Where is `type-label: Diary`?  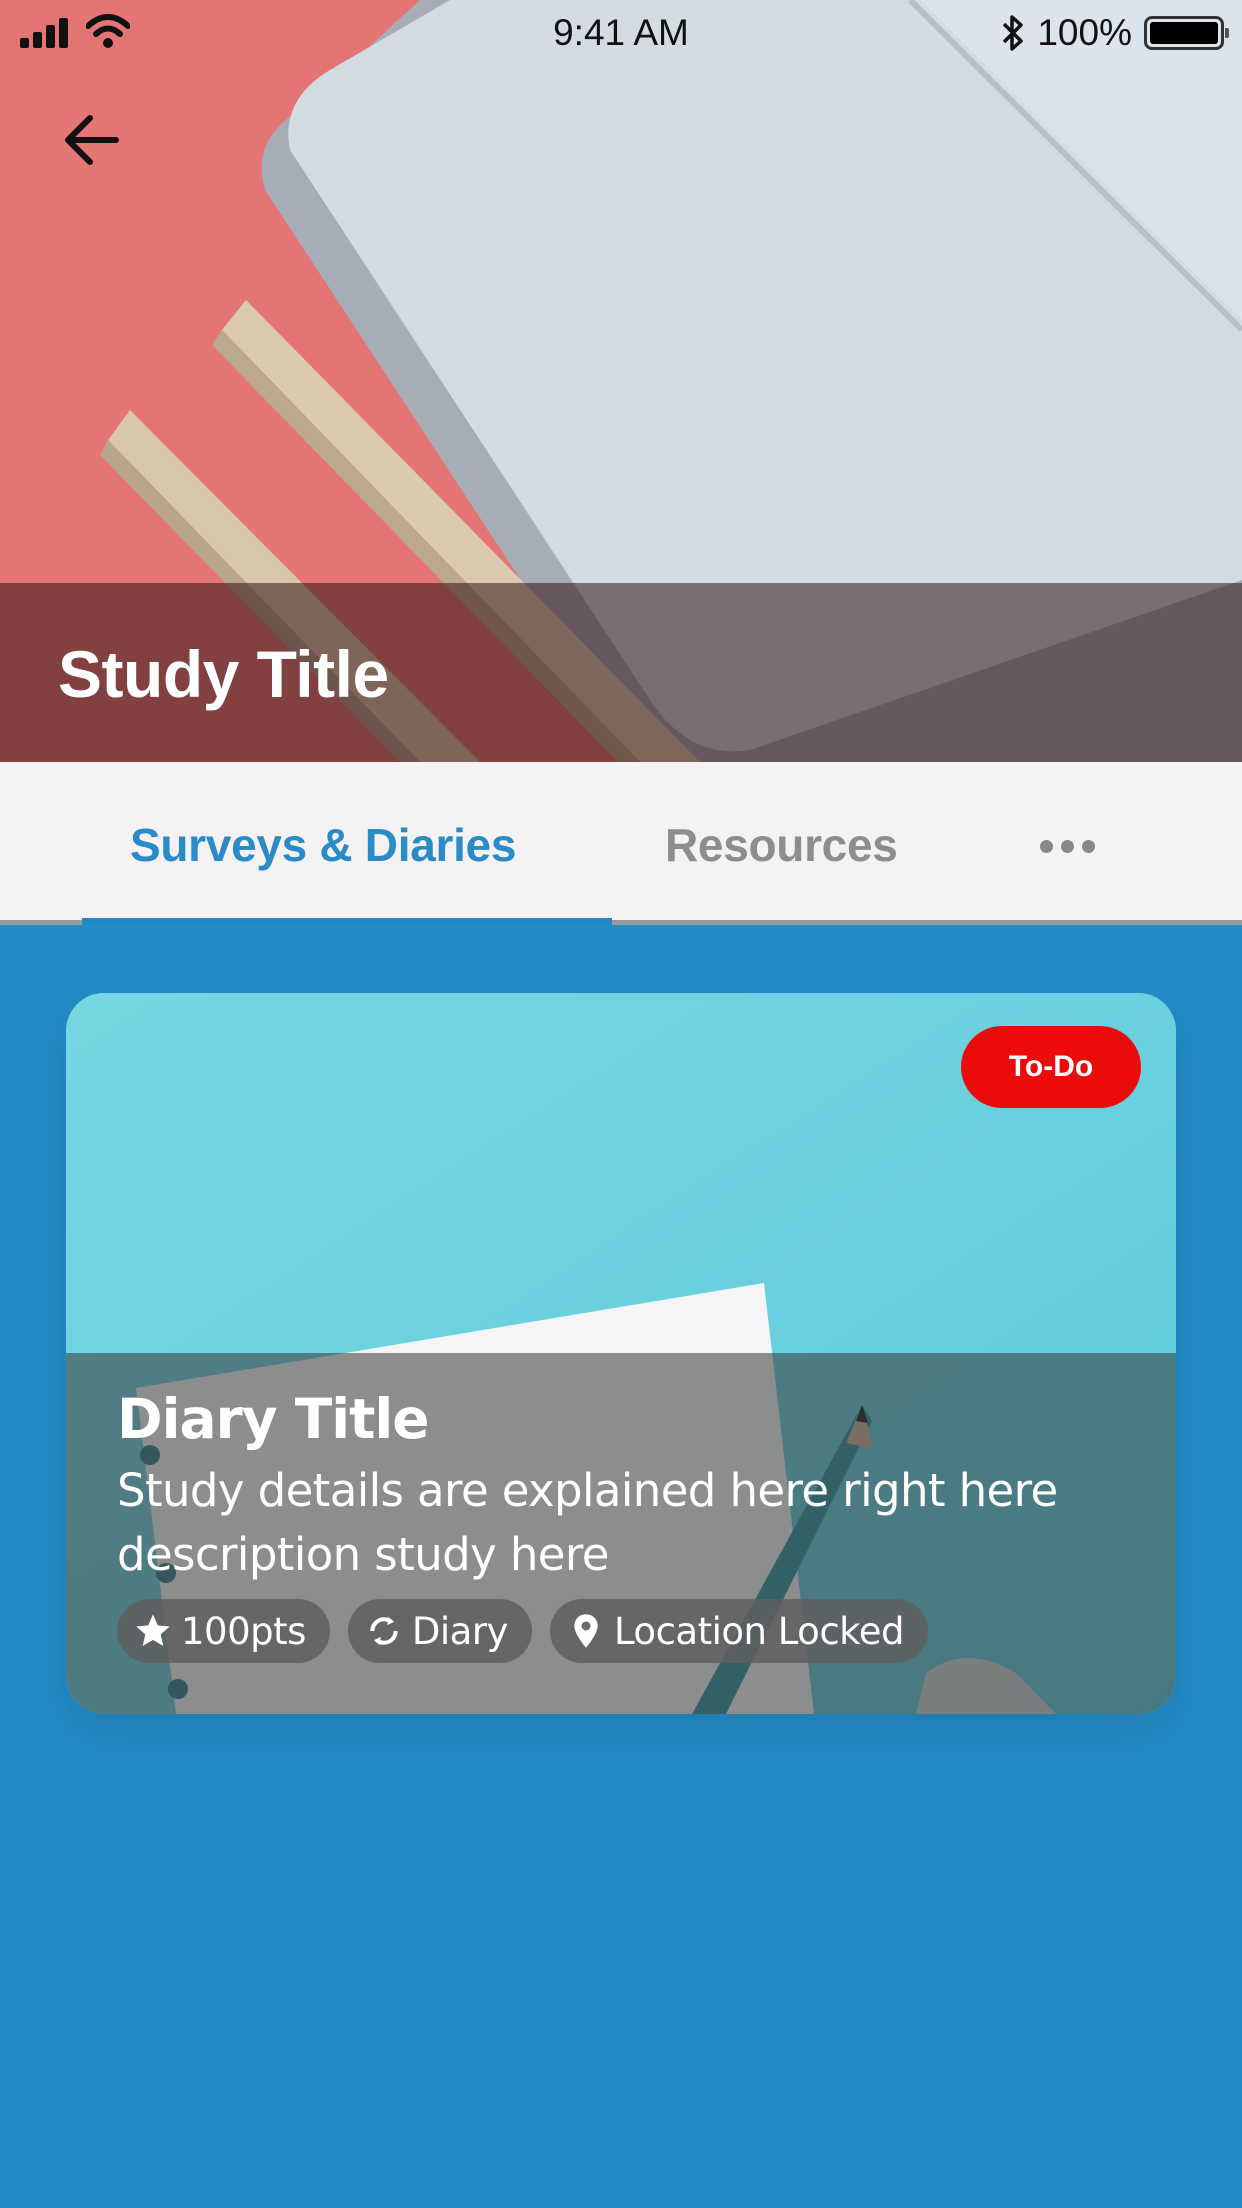 type-label: Diary is located at coordinates (460, 1631).